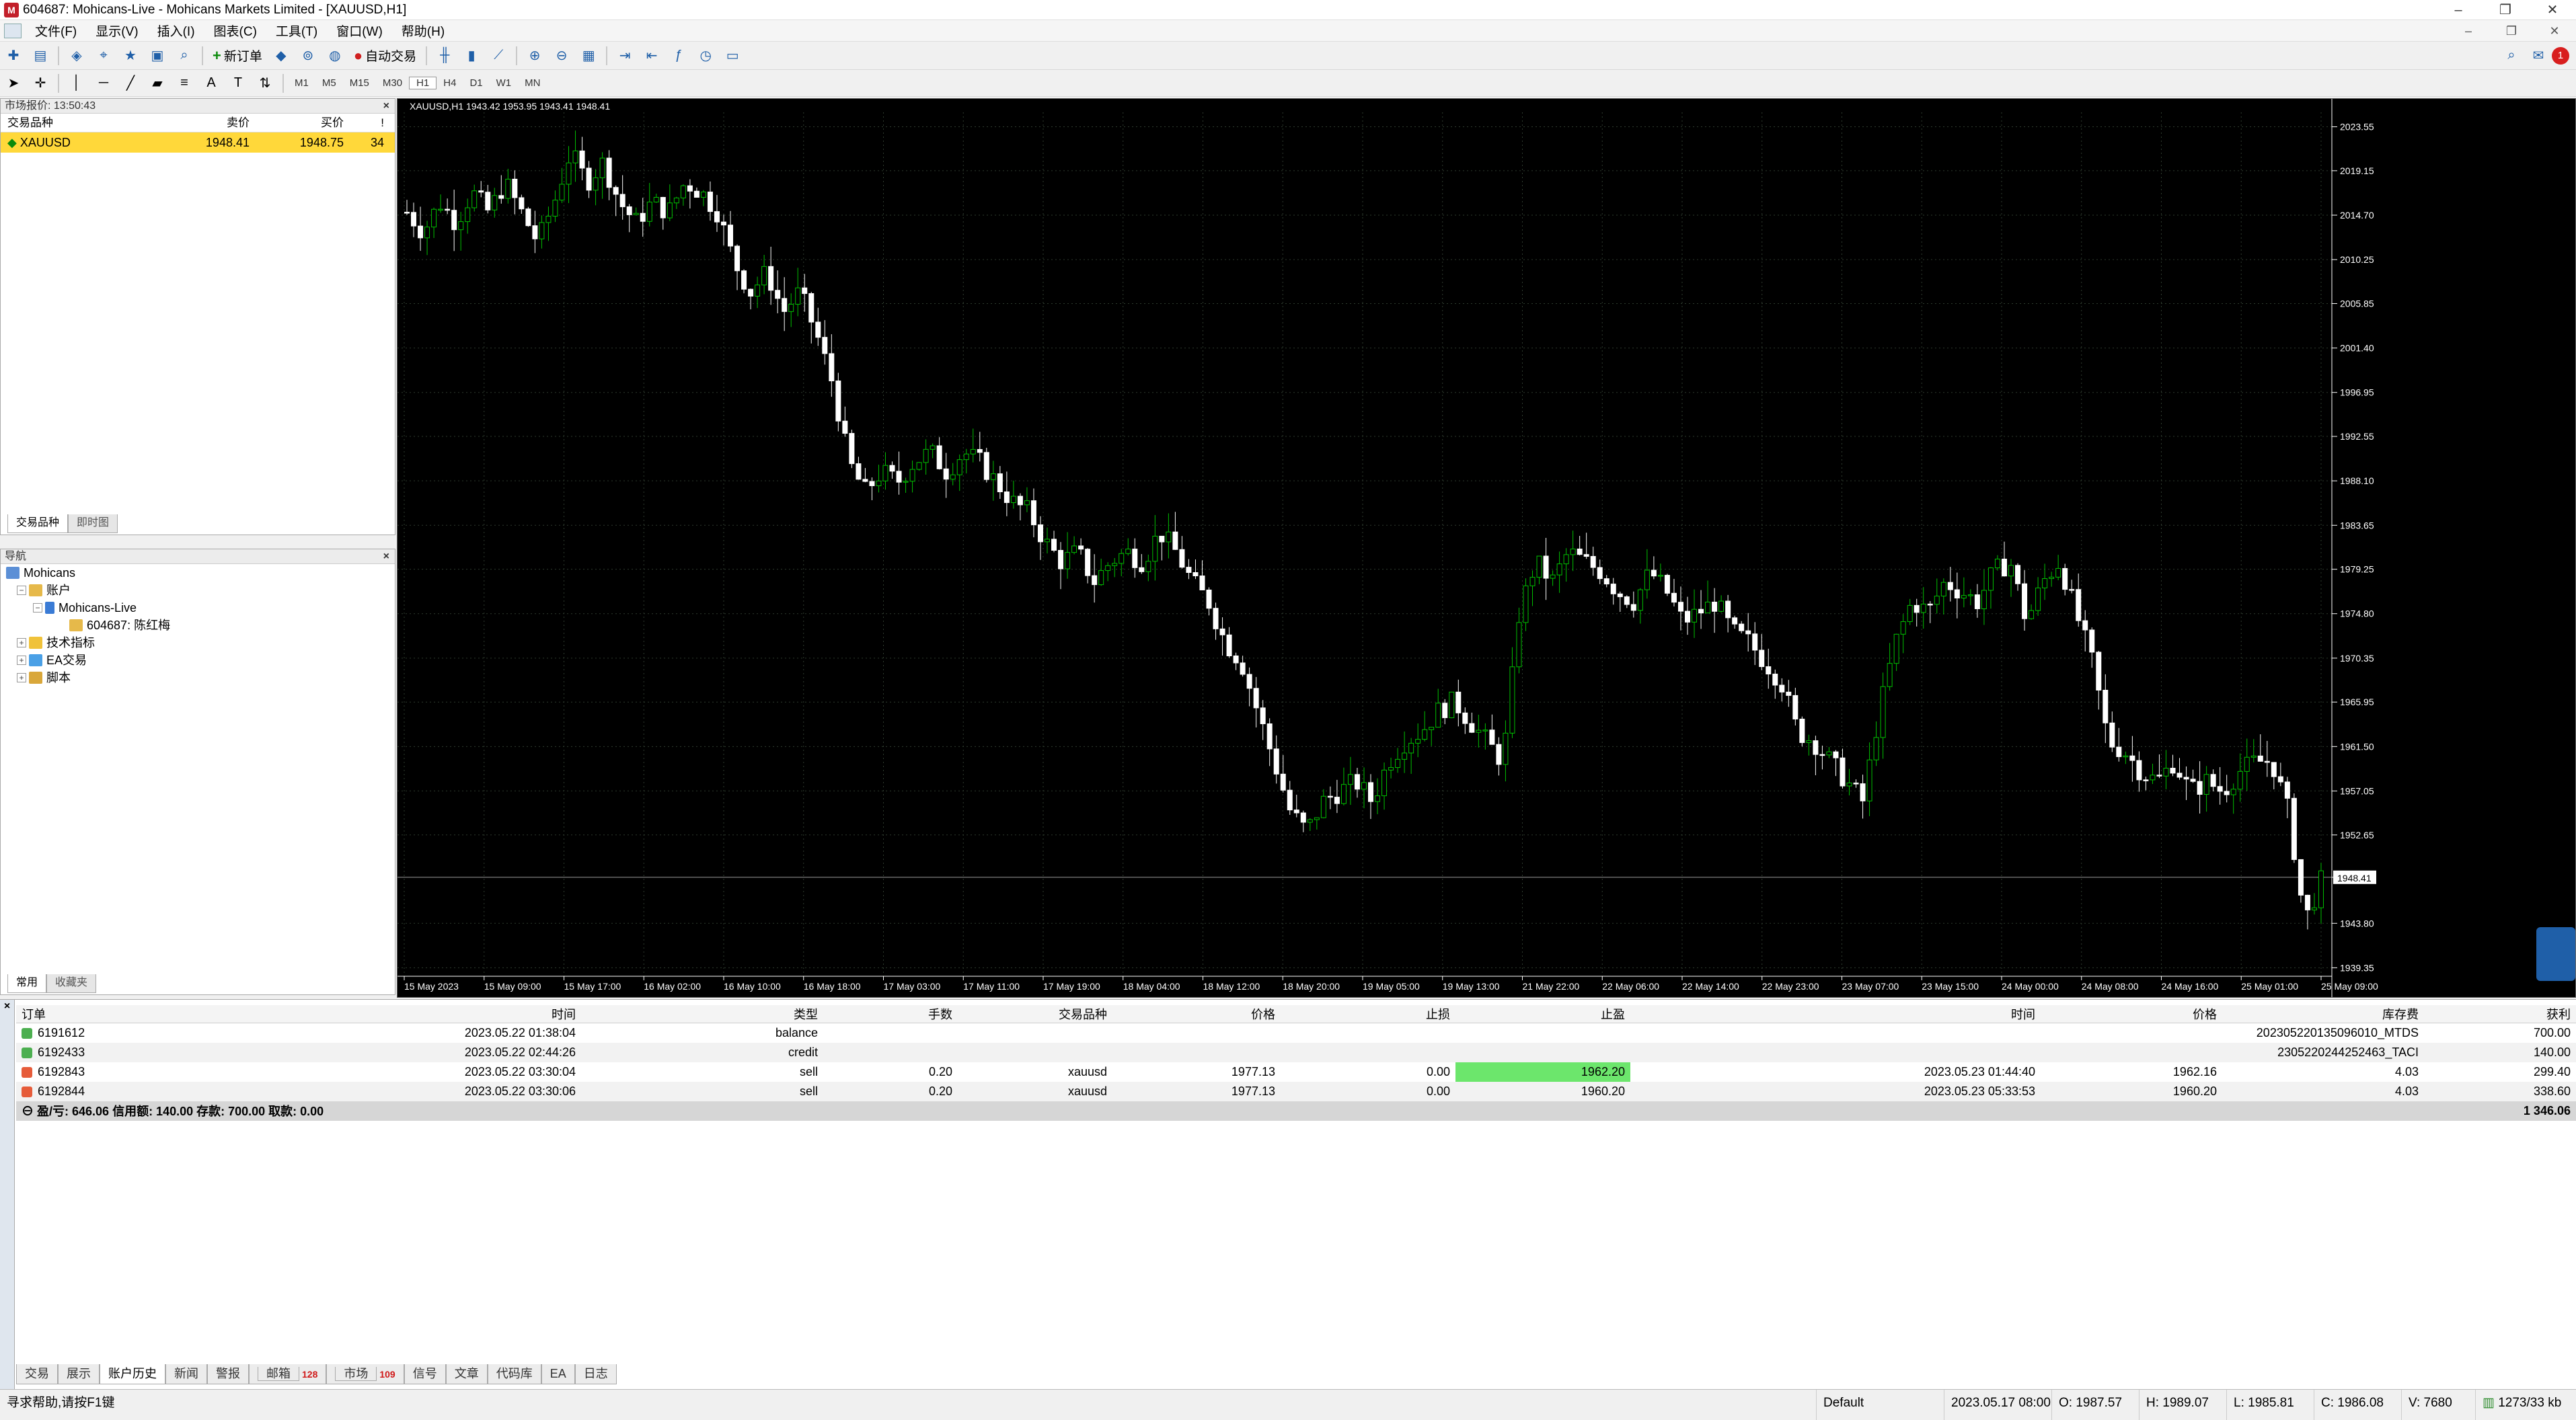  What do you see at coordinates (200, 573) in the screenshot?
I see `tree-root: Mohicans` at bounding box center [200, 573].